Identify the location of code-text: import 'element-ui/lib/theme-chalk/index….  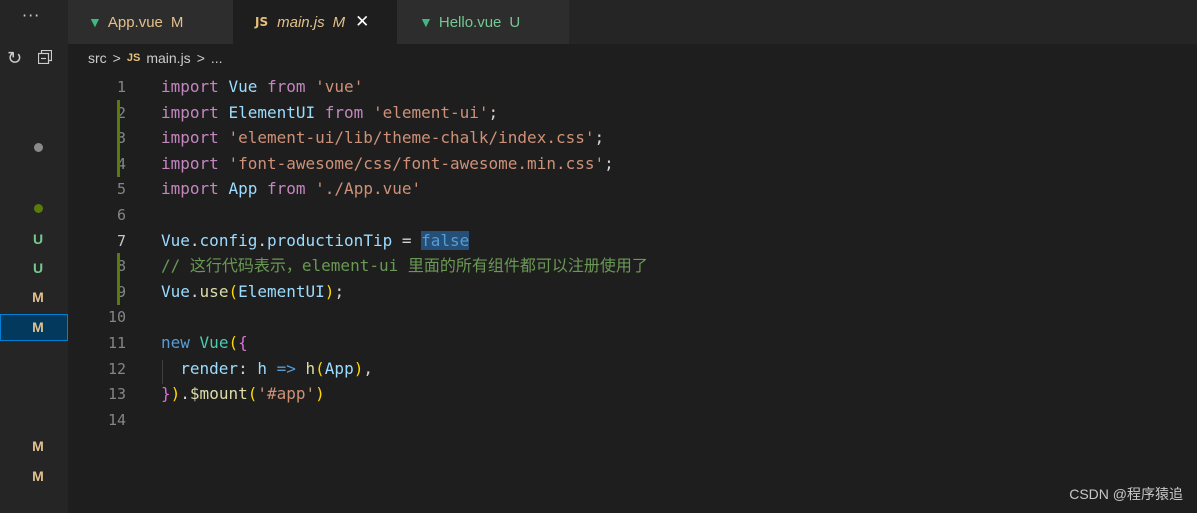
(382, 138).